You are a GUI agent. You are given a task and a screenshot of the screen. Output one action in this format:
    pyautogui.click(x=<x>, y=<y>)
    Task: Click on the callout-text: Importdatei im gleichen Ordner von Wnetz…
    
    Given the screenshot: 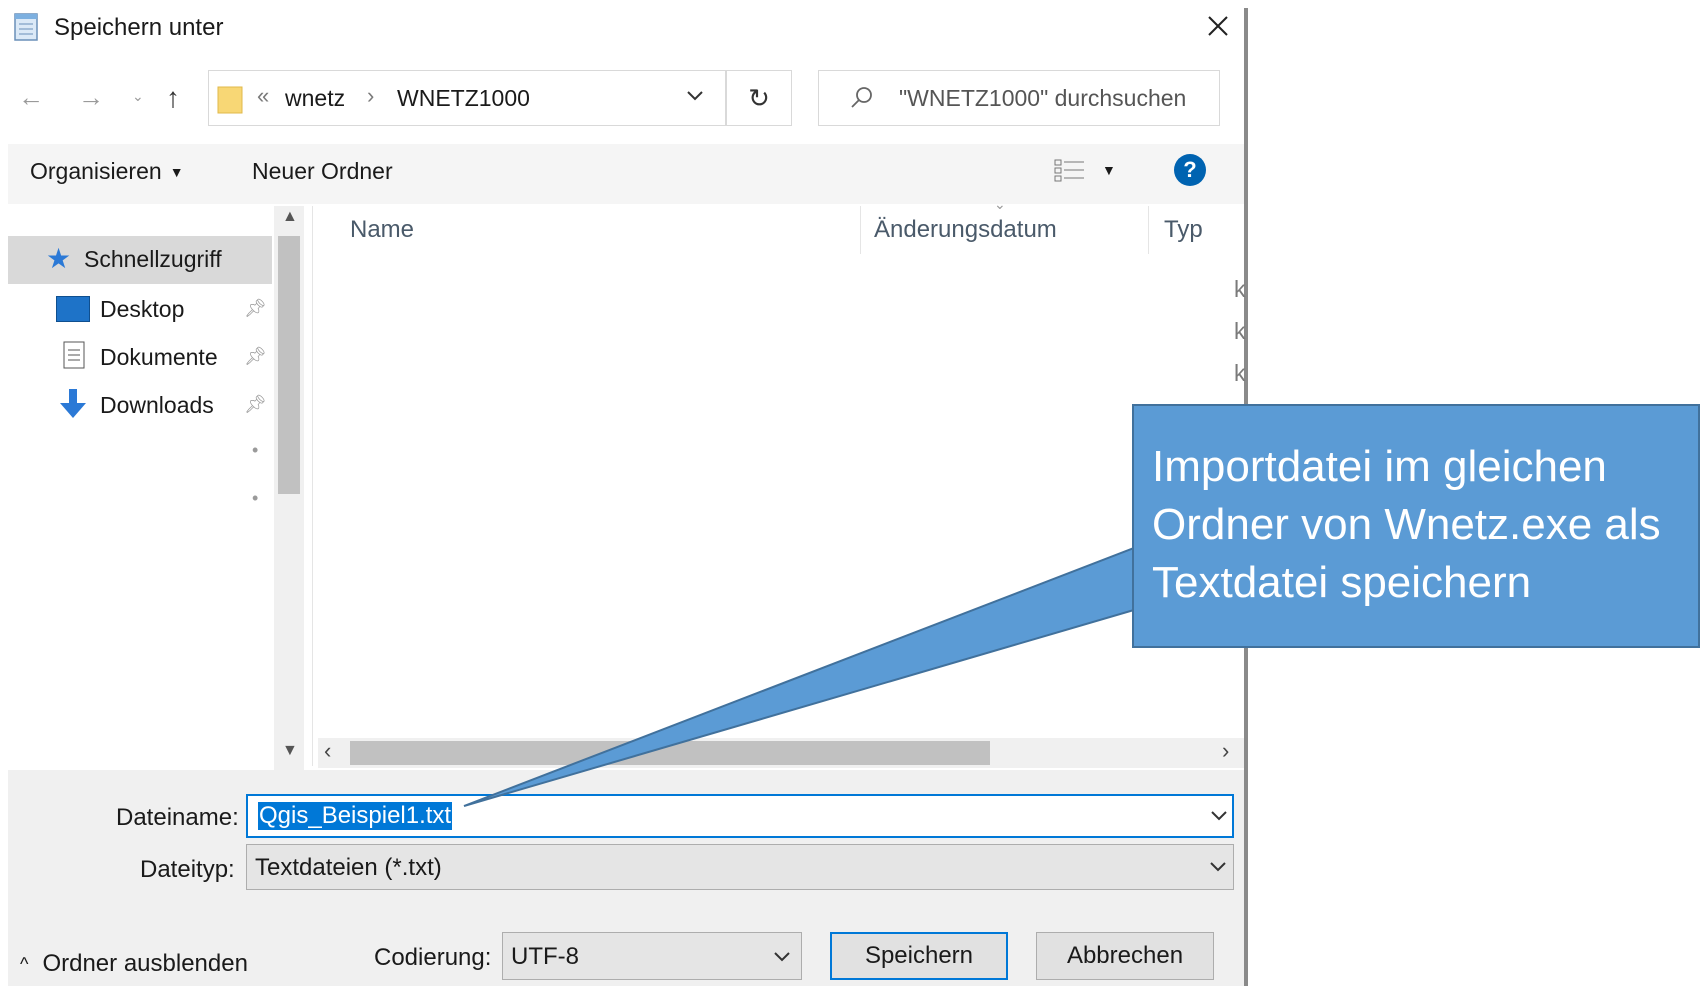 What is the action you would take?
    pyautogui.click(x=1406, y=524)
    